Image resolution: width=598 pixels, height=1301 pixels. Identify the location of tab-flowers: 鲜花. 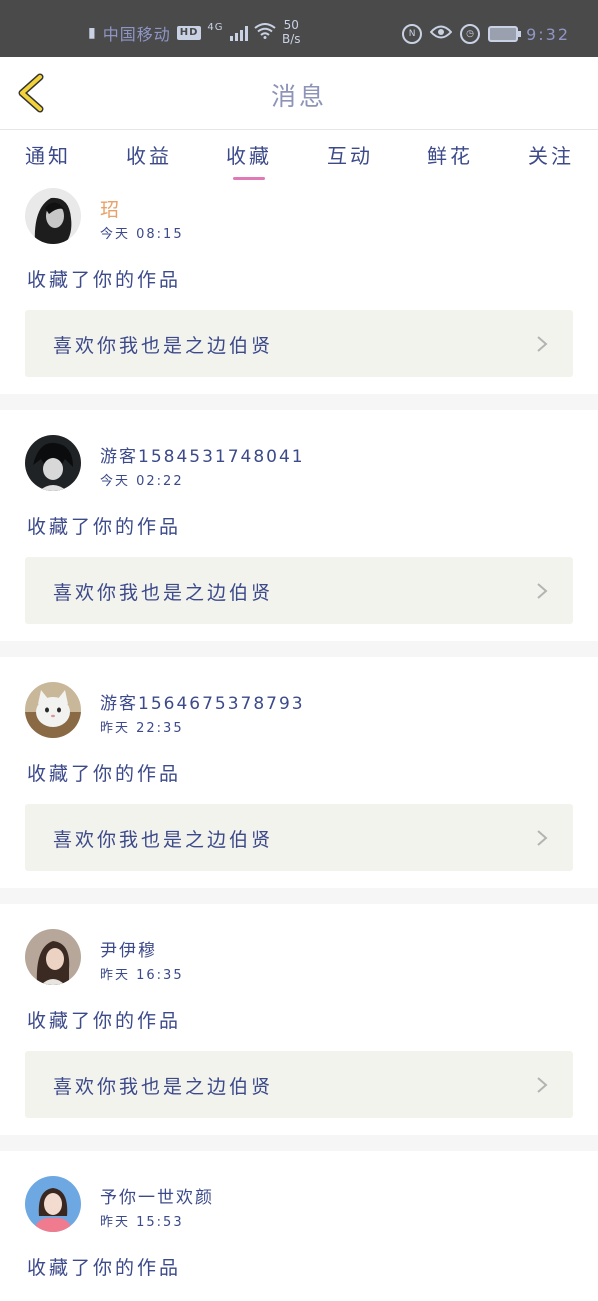
(450, 154).